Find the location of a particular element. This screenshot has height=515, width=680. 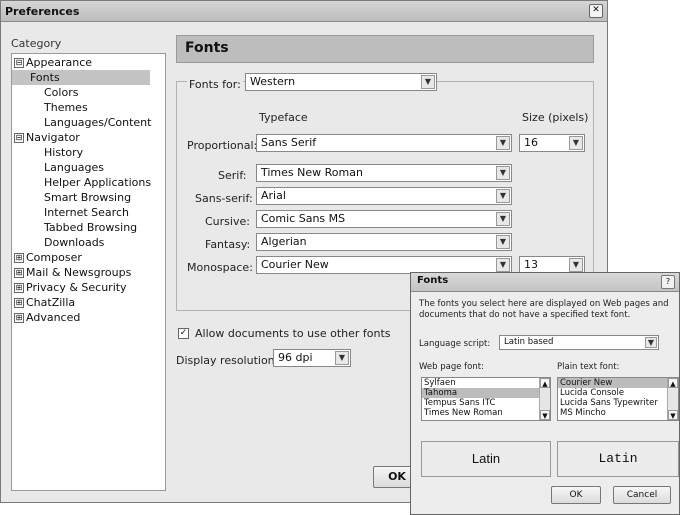

category-label: Category is located at coordinates (36, 43).